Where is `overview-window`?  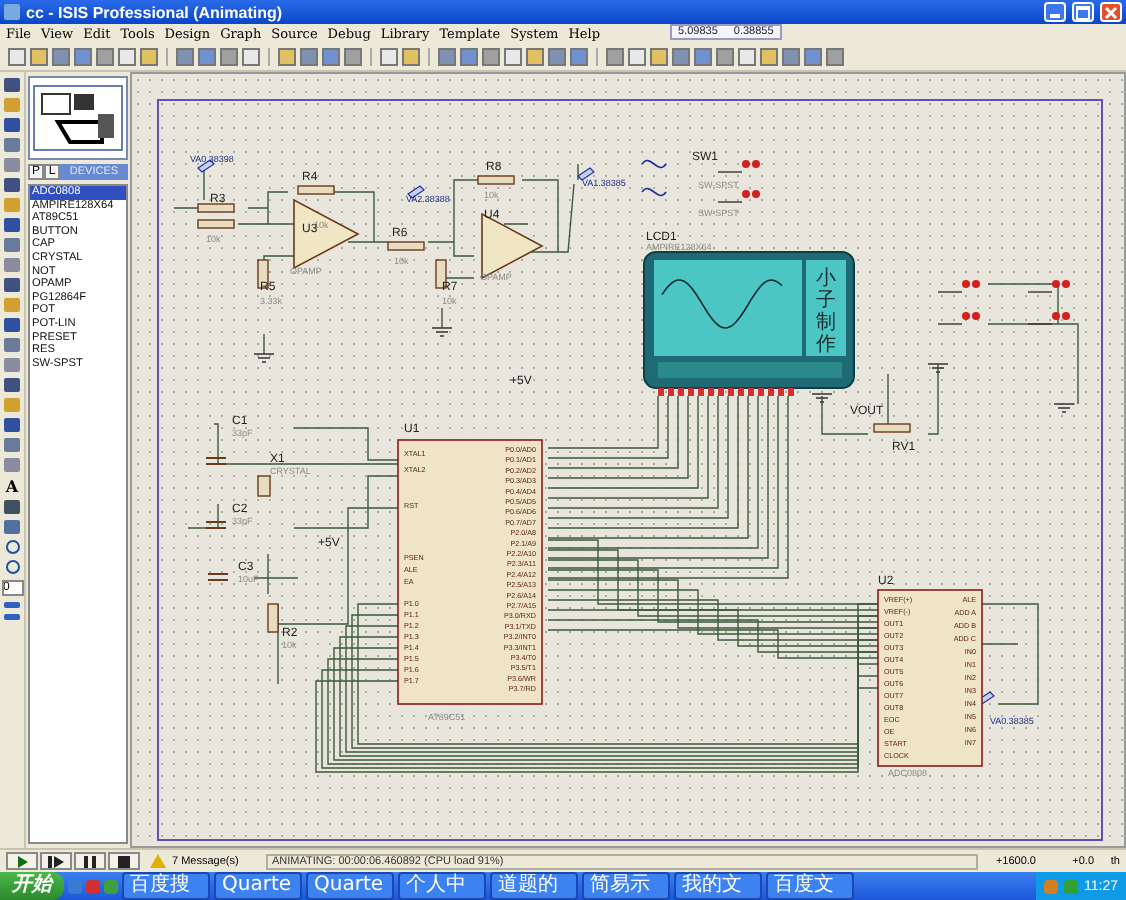 overview-window is located at coordinates (78, 118).